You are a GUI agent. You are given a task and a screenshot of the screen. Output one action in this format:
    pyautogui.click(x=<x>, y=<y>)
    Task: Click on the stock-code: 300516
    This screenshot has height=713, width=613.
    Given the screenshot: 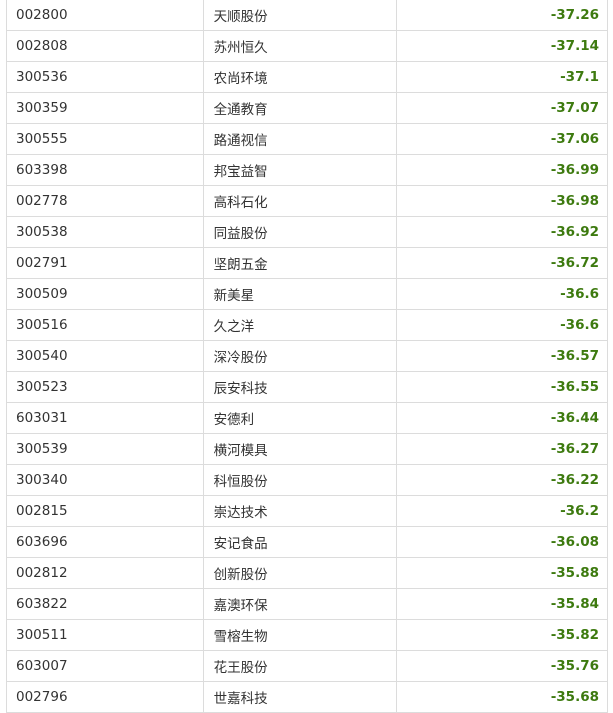 What is the action you would take?
    pyautogui.click(x=105, y=325)
    